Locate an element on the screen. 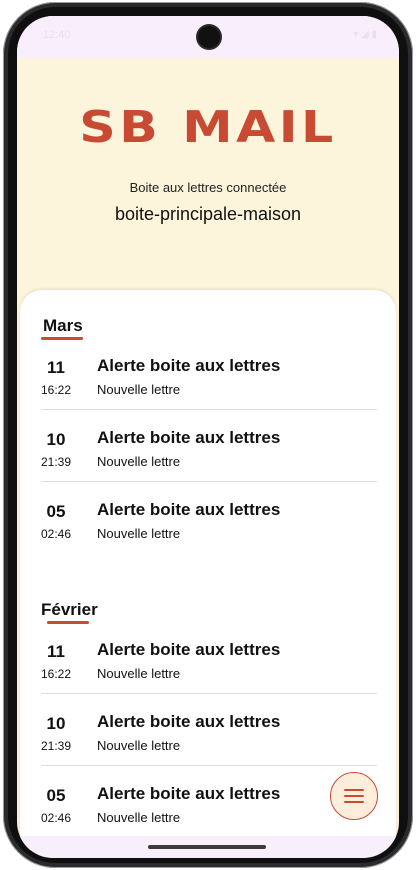 The height and width of the screenshot is (870, 416). app-logo: SB MAIL is located at coordinates (208, 127).